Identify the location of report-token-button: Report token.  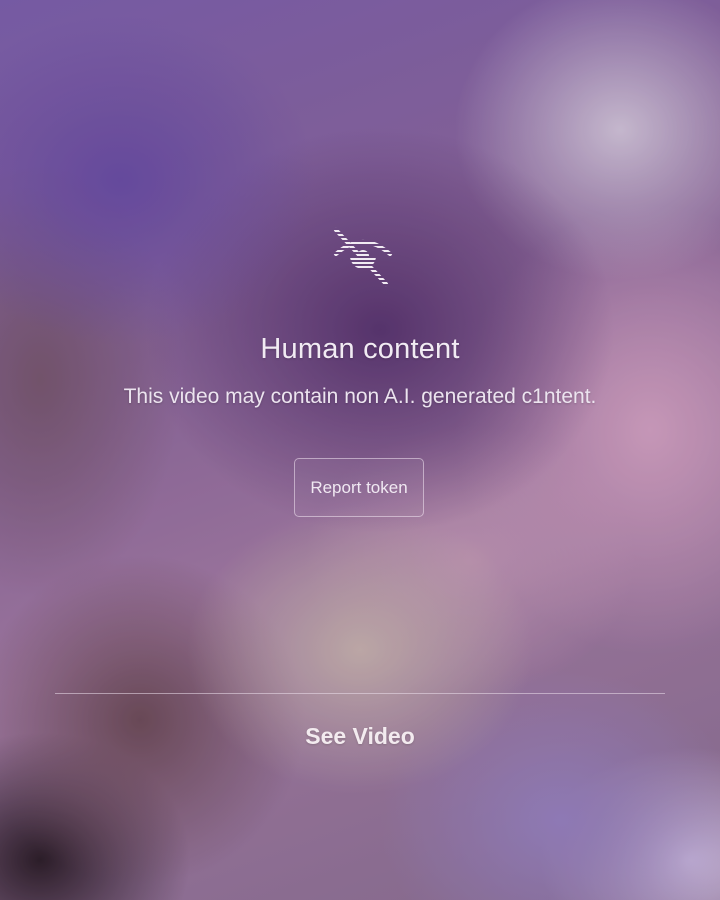
(359, 487).